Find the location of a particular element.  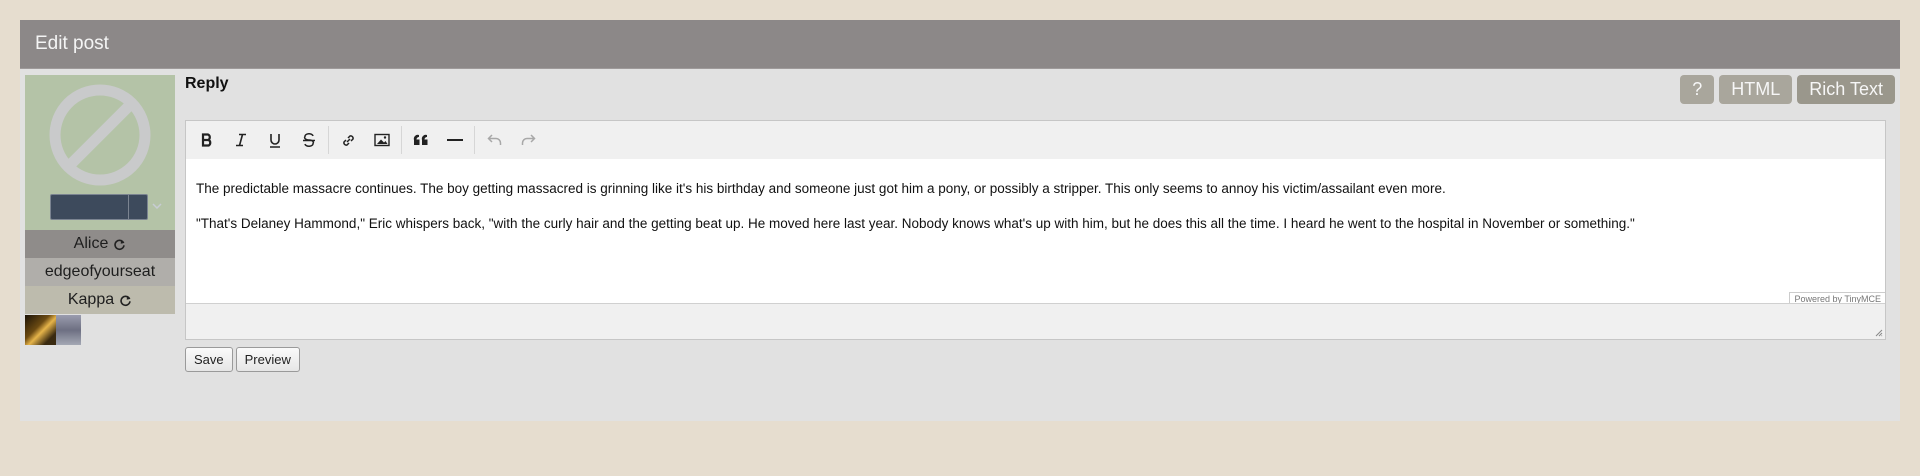

editor-mode-buttons: ? HTML Rich Text is located at coordinates (1787, 89).